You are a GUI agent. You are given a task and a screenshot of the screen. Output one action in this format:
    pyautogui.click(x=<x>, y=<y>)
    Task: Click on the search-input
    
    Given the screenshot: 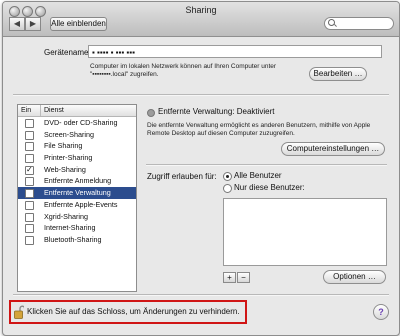 What is the action you would take?
    pyautogui.click(x=359, y=23)
    